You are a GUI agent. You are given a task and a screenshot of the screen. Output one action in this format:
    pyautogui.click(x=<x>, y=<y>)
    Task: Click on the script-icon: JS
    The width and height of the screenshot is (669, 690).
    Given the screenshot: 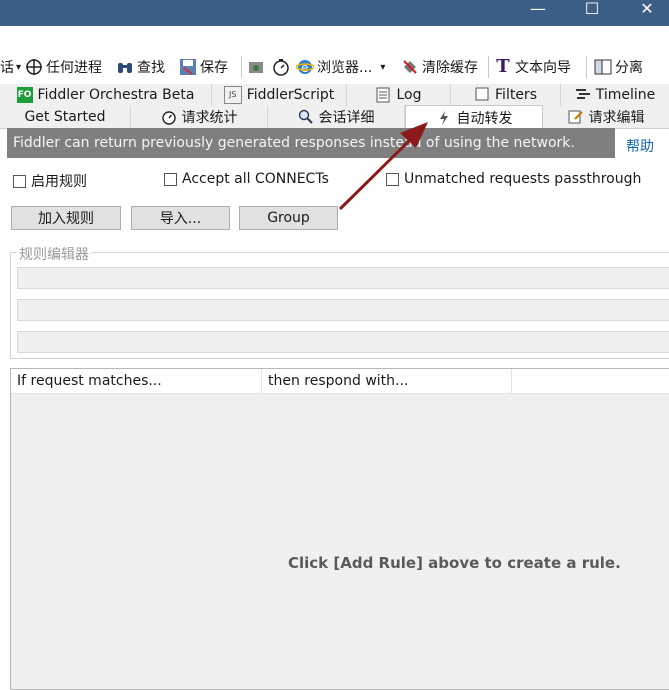 What is the action you would take?
    pyautogui.click(x=232, y=95)
    